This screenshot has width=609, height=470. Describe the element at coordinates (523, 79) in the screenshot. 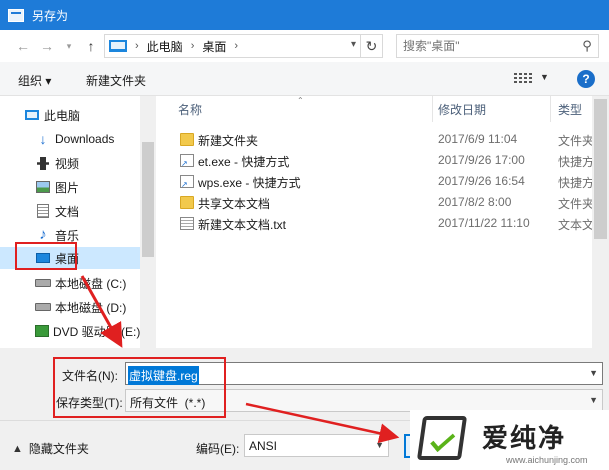

I see `view-options-icon` at that location.